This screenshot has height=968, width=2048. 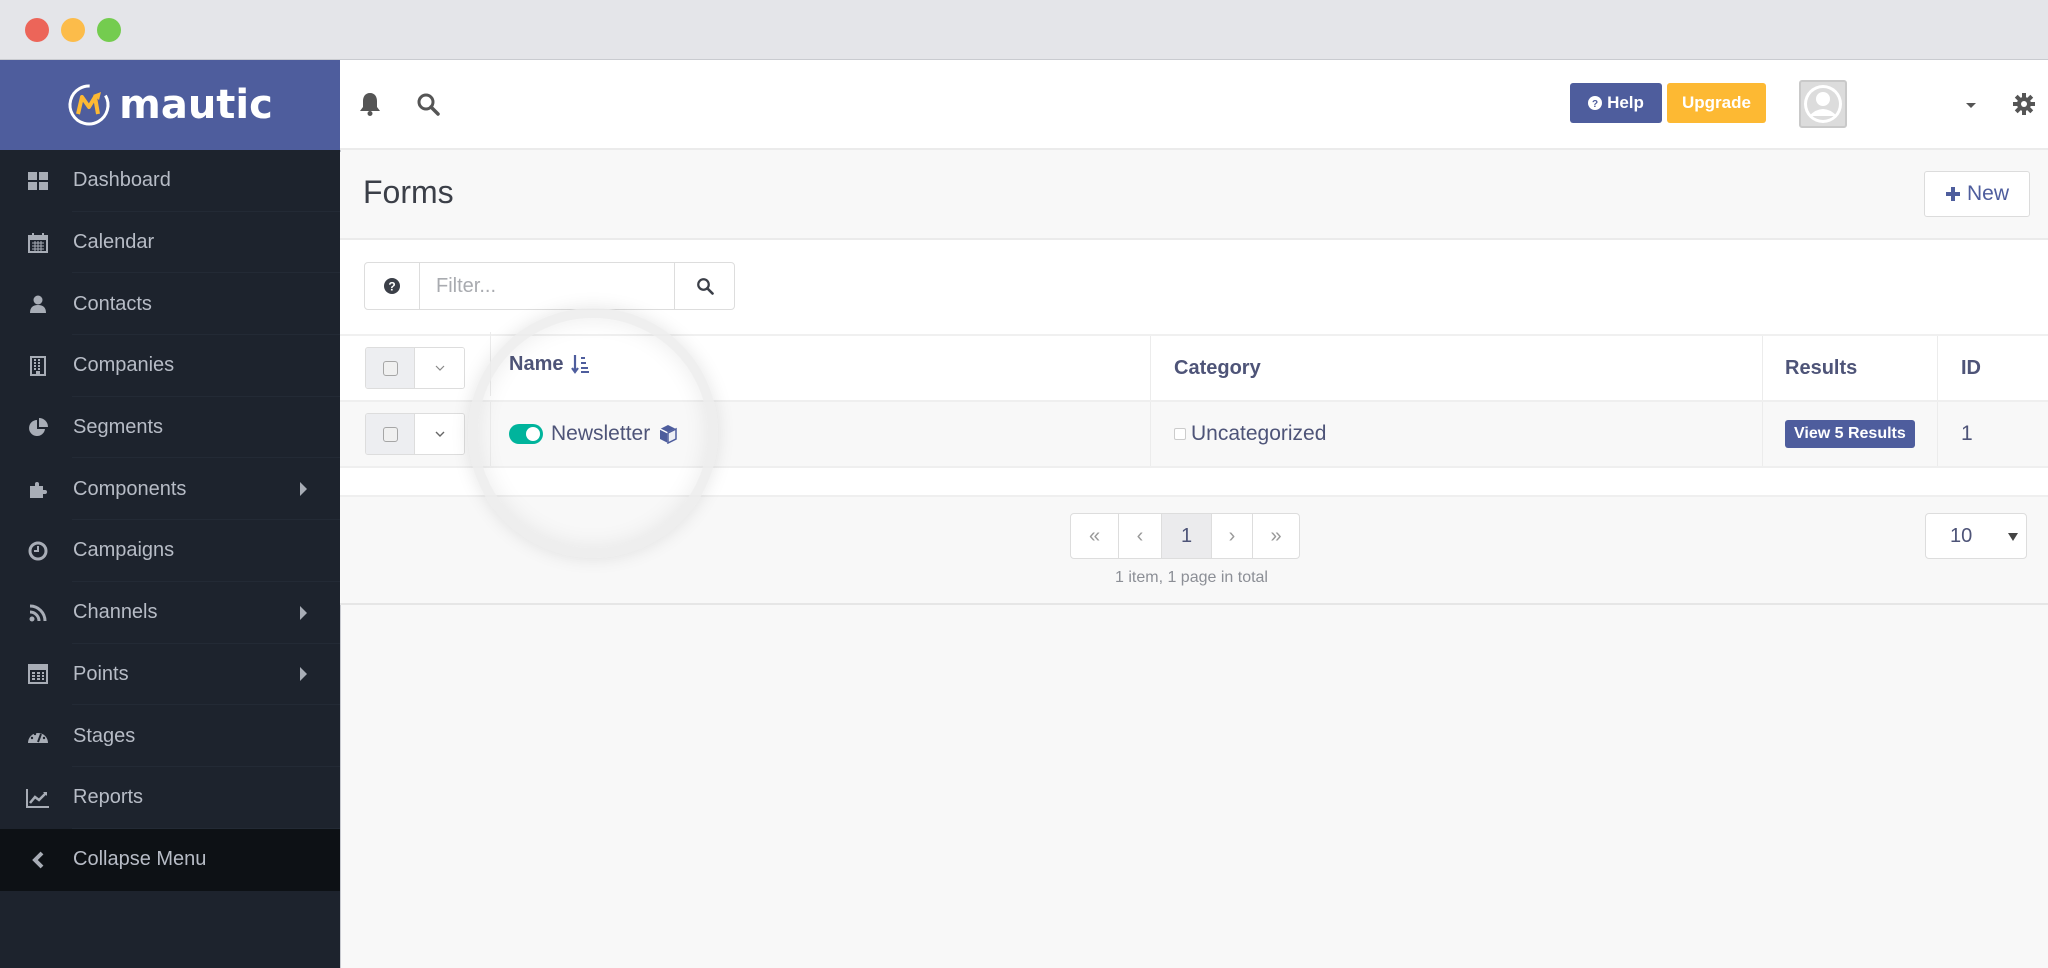 What do you see at coordinates (170, 675) in the screenshot?
I see `sidebar-item-points: Points` at bounding box center [170, 675].